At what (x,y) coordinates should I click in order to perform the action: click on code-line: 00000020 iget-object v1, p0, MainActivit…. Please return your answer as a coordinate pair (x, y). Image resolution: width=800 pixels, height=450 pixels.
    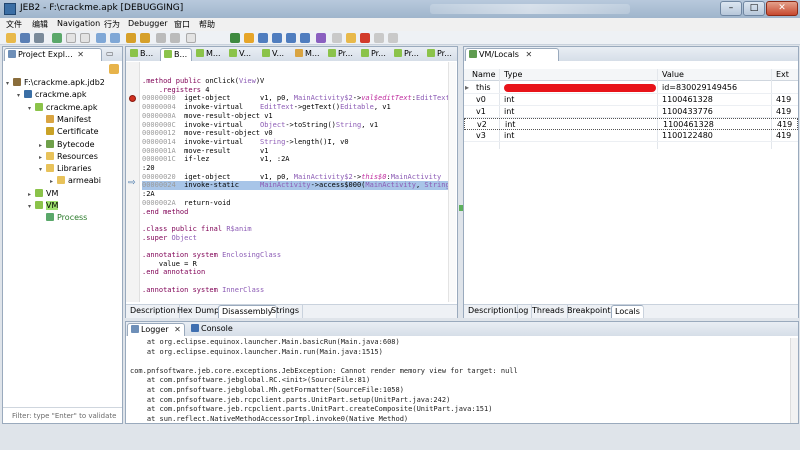
    Looking at the image, I should click on (295, 177).